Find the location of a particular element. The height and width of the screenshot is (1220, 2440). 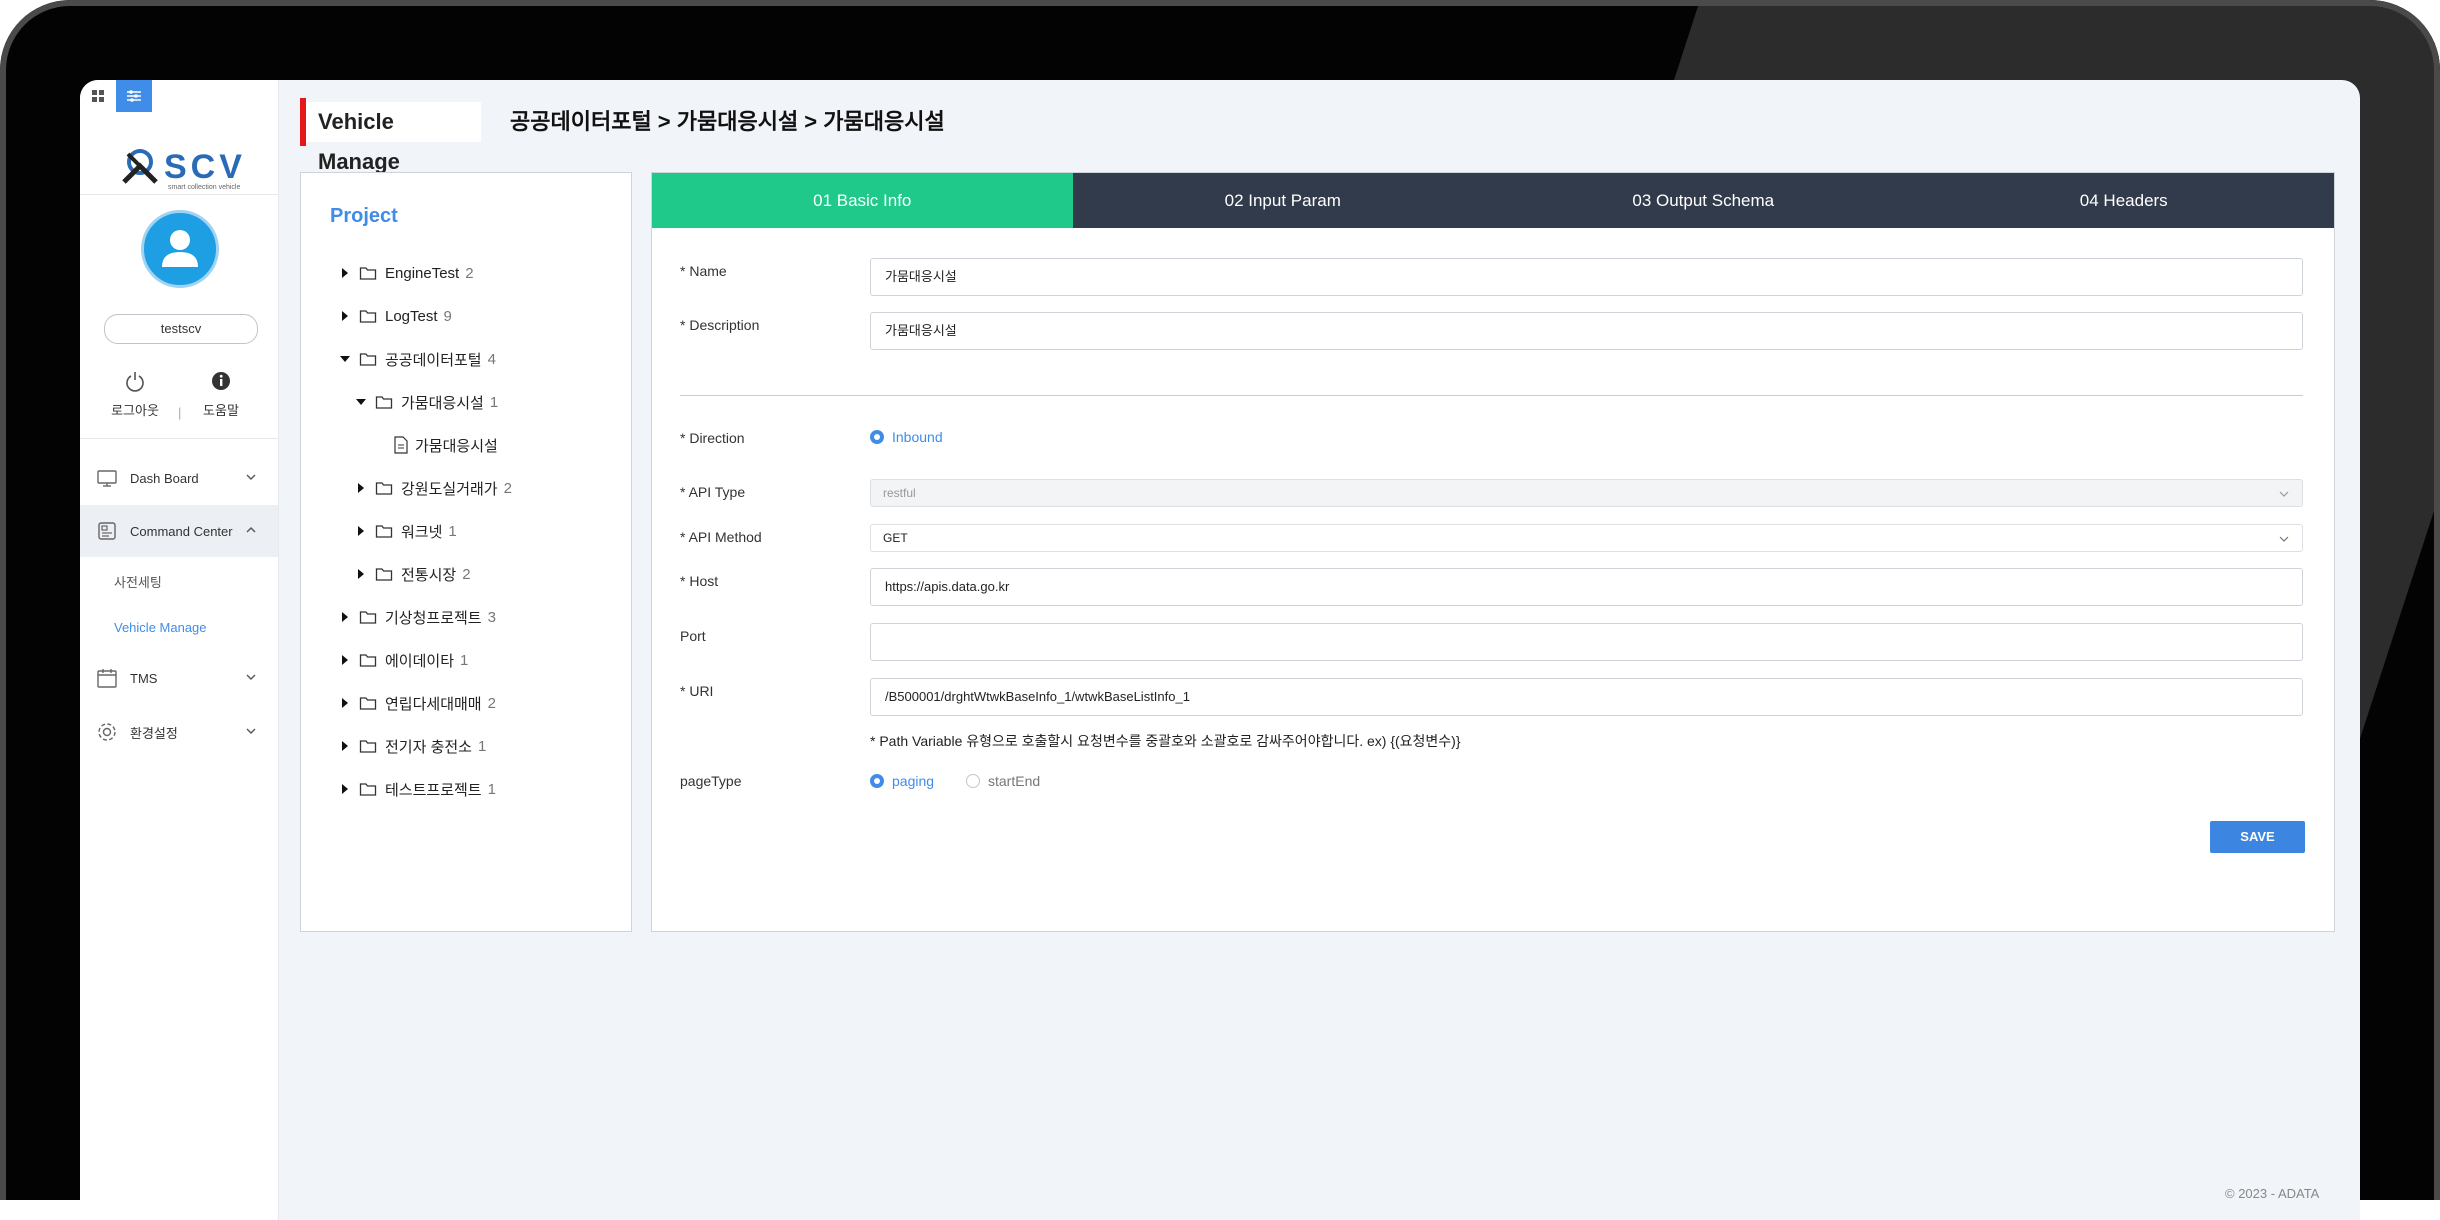

nav-command-center: Command Center is located at coordinates (179, 531).